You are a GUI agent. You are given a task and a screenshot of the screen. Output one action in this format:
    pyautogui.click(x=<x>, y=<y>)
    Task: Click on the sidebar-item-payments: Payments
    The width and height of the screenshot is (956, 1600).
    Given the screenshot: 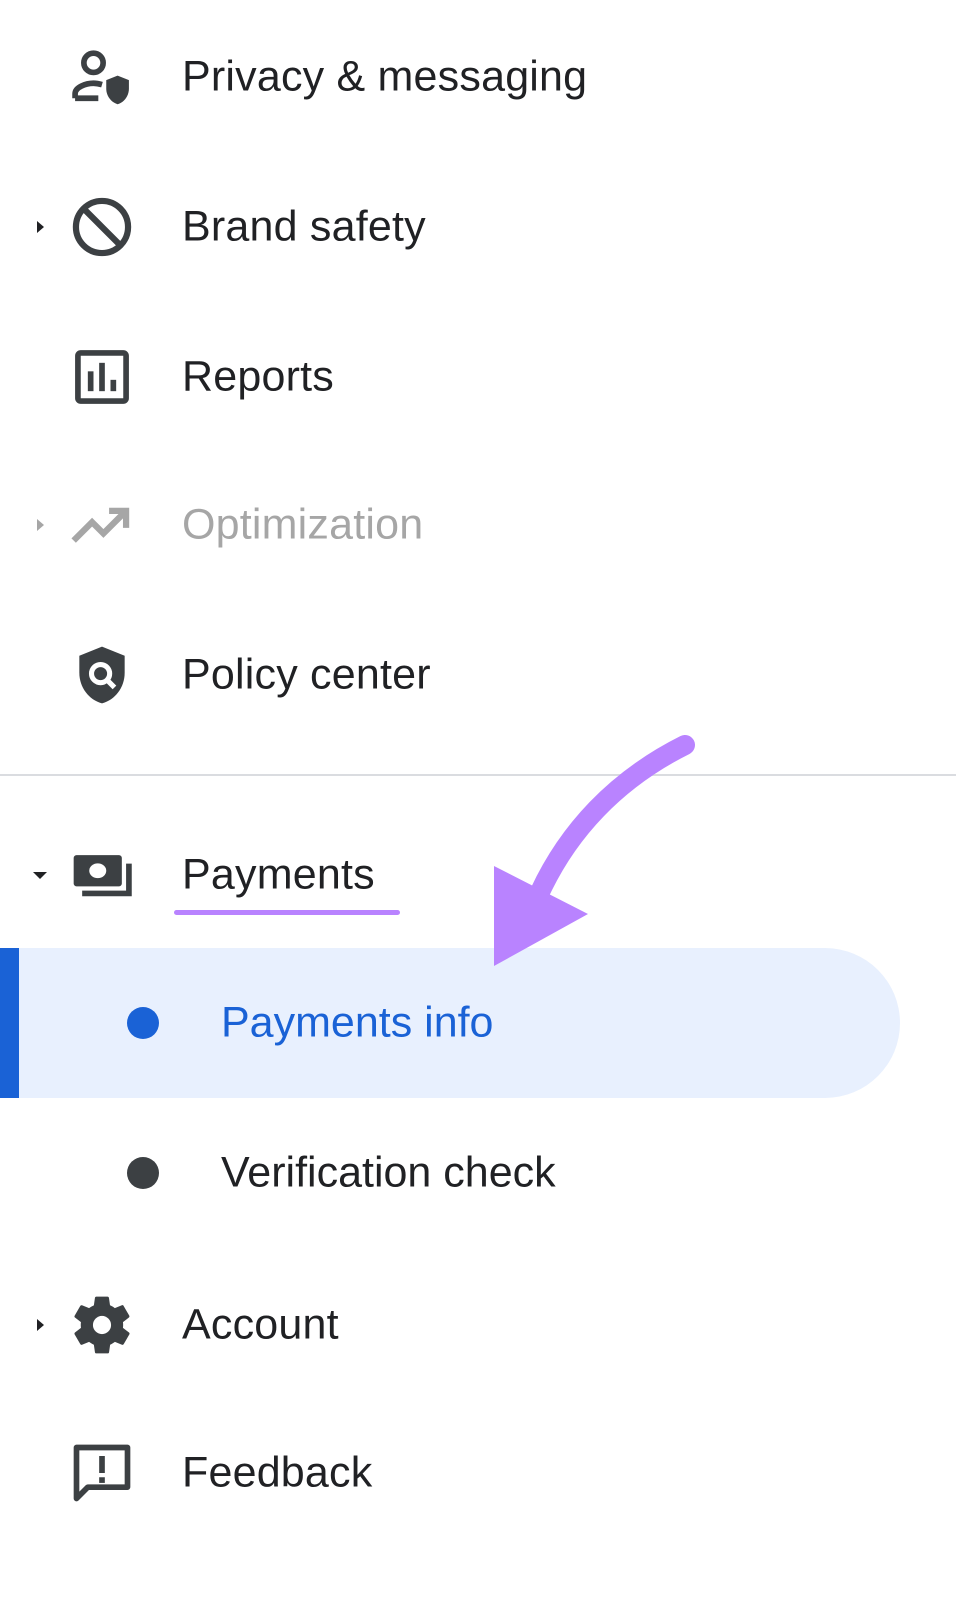 What is the action you would take?
    pyautogui.click(x=450, y=875)
    